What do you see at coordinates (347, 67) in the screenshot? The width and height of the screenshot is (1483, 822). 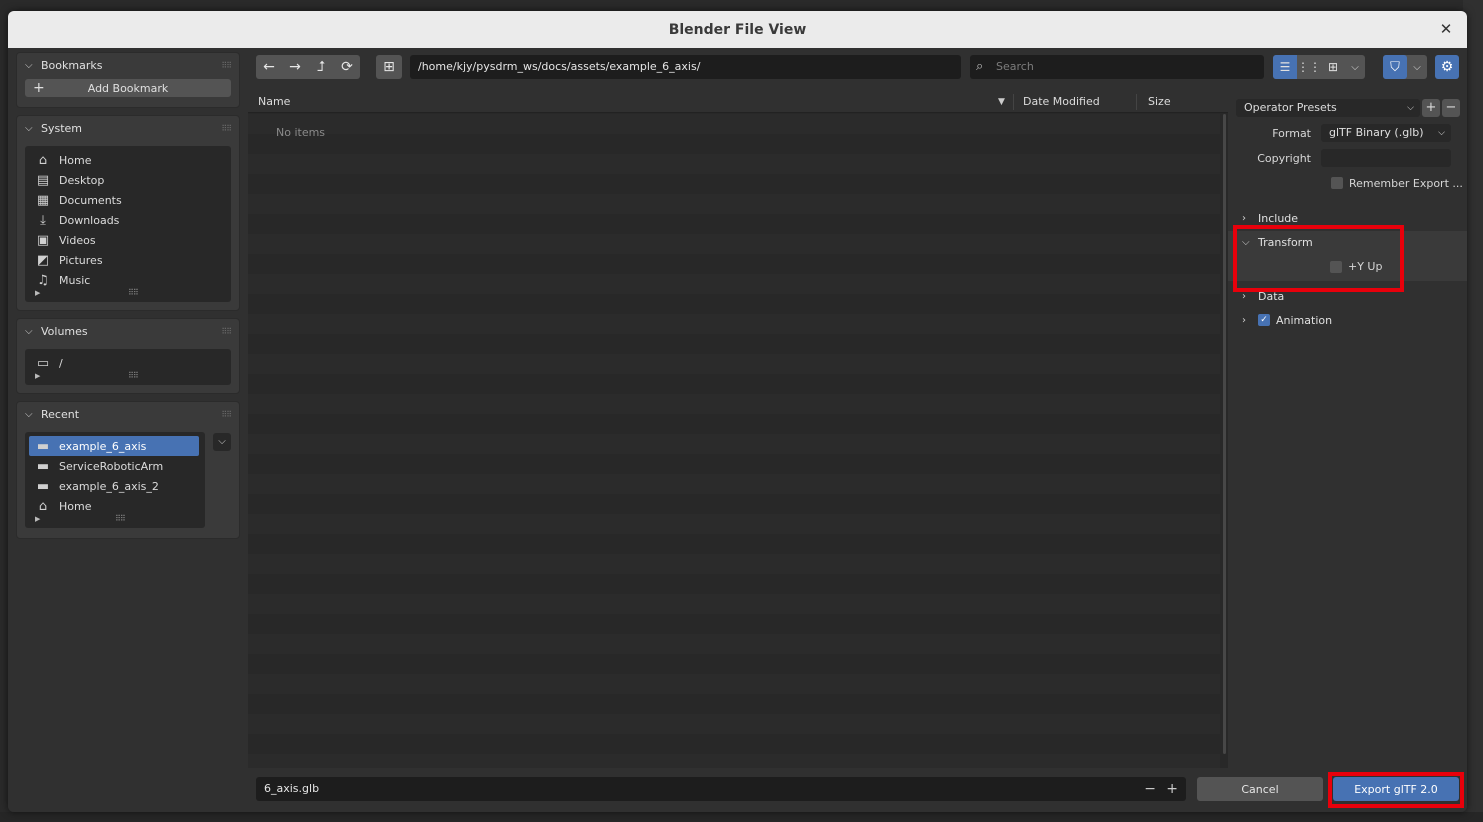 I see `refresh-icon: ⟳` at bounding box center [347, 67].